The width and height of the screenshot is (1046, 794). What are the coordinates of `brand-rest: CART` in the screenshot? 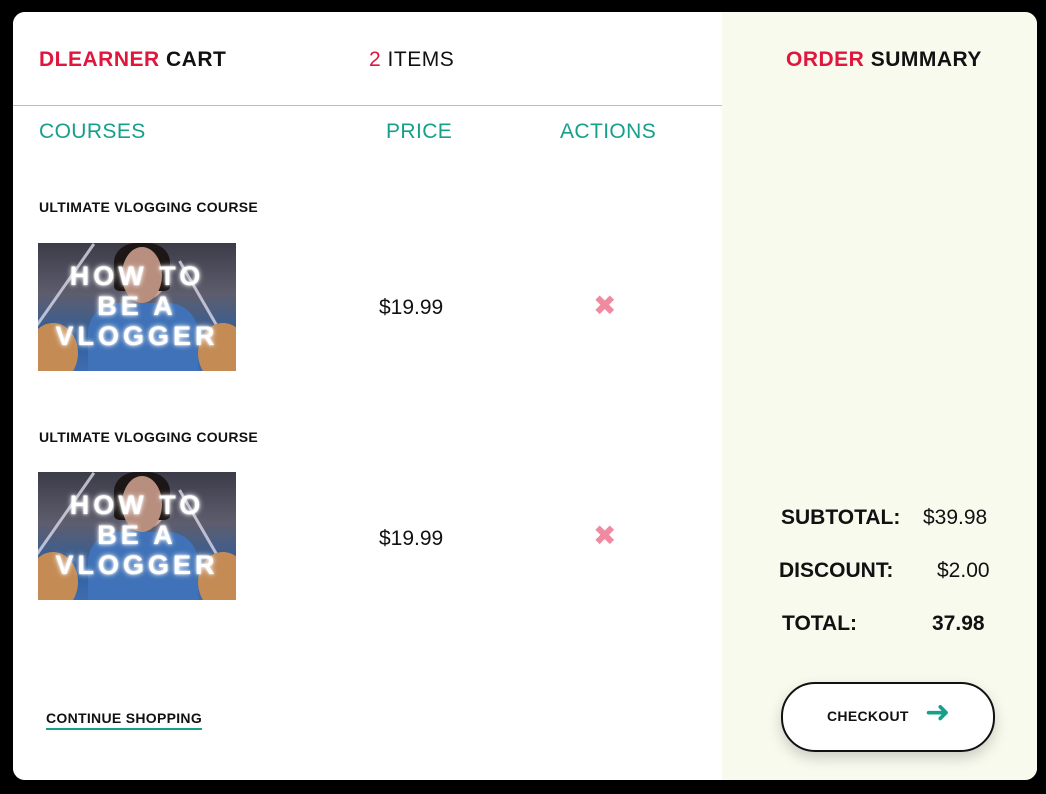 It's located at (196, 59).